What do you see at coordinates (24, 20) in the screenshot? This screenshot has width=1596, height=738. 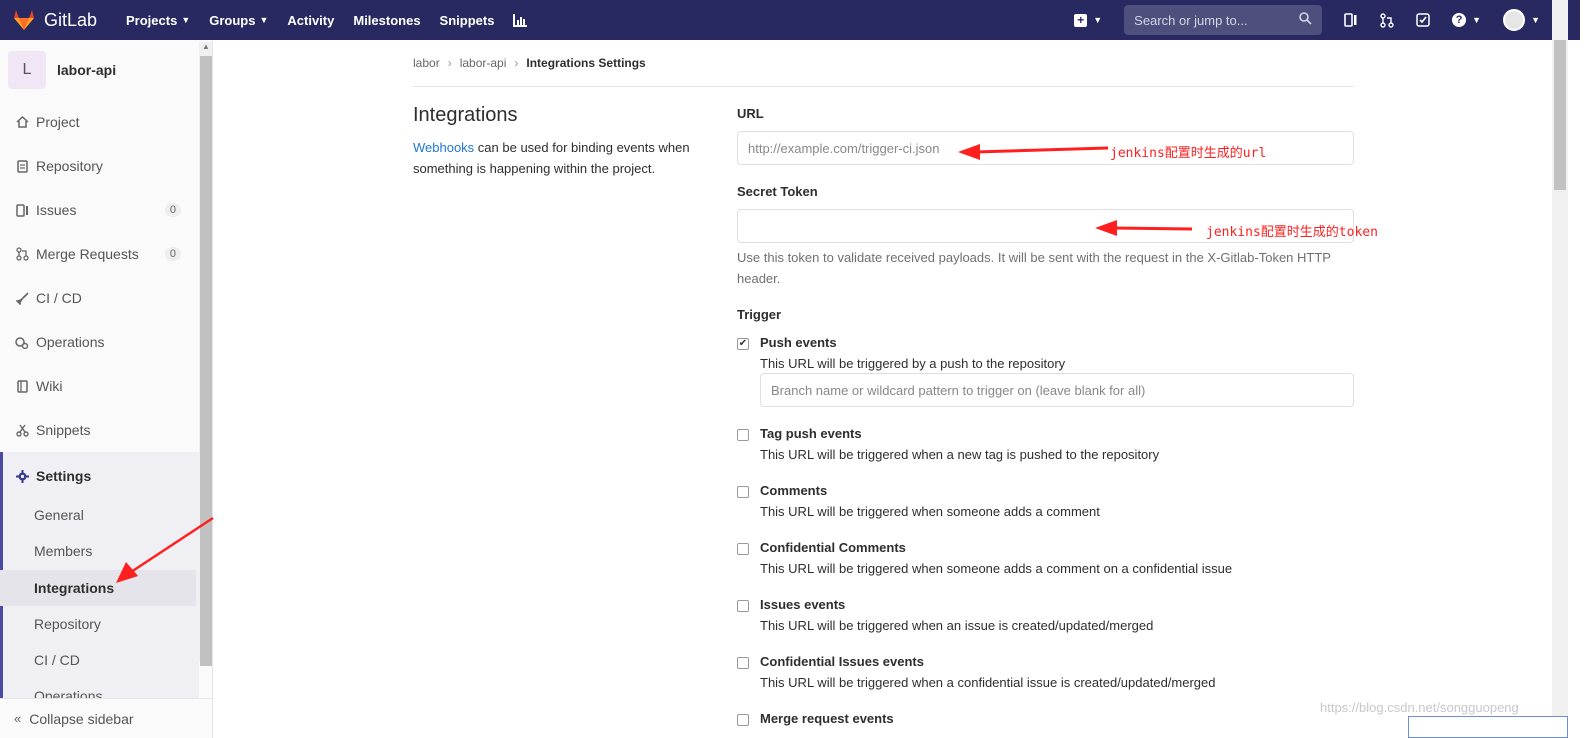 I see `gitlab-fox-icon` at bounding box center [24, 20].